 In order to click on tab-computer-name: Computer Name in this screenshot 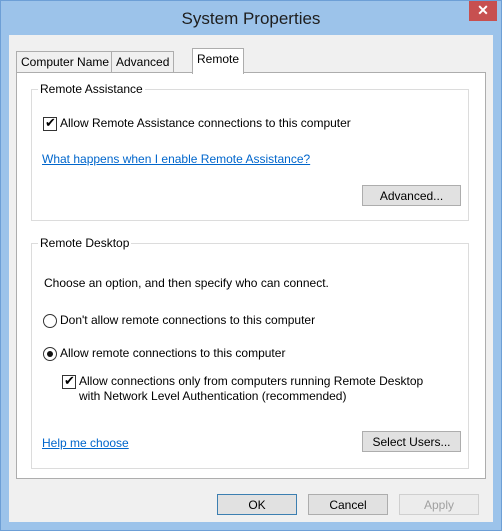, I will do `click(65, 61)`.